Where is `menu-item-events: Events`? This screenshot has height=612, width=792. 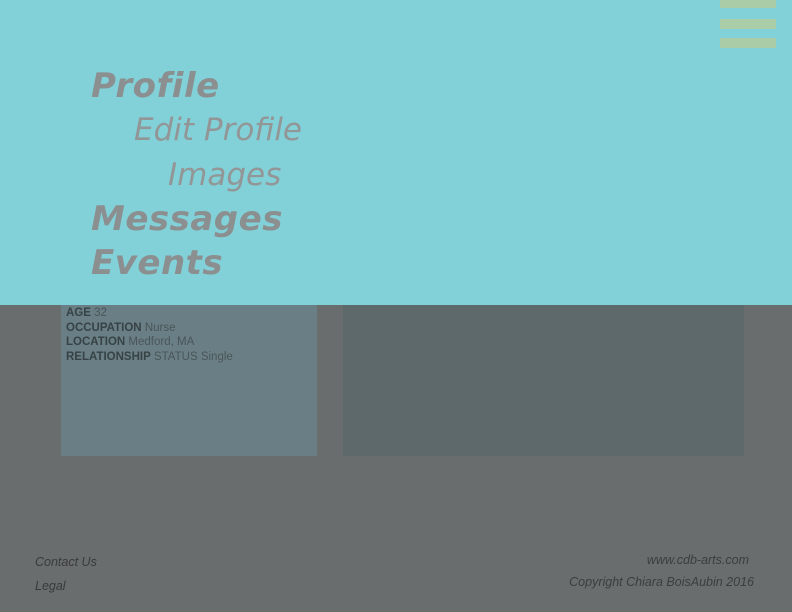
menu-item-events: Events is located at coordinates (157, 263).